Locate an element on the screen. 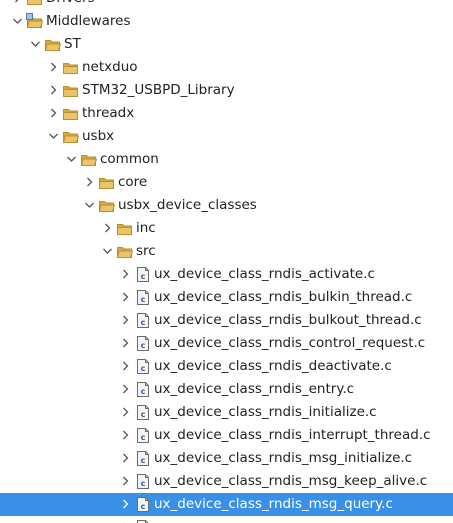  tree-item-ux-device-class-rndis-bulkout-thread-c: c ux_device_class_rndis_bulkout_thread.c is located at coordinates (226, 320).